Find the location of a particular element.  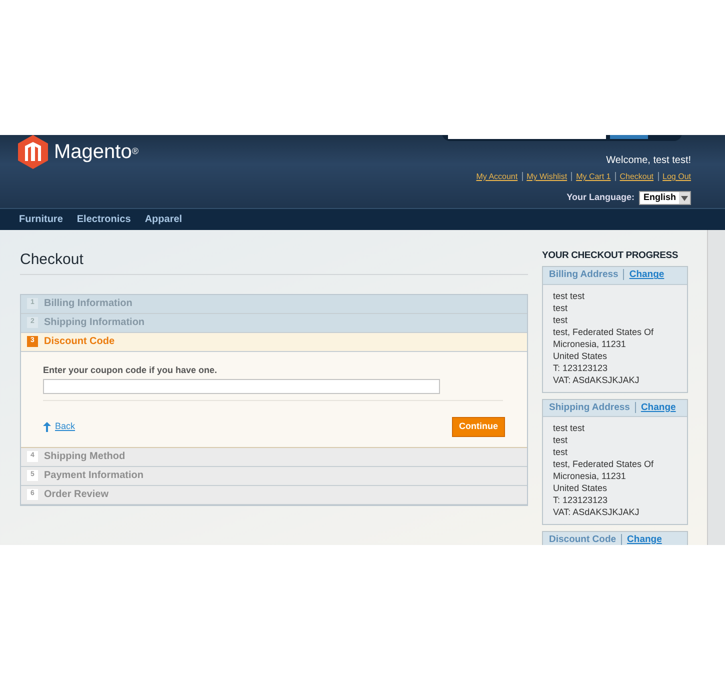

panel-title: Billing Address is located at coordinates (583, 274).